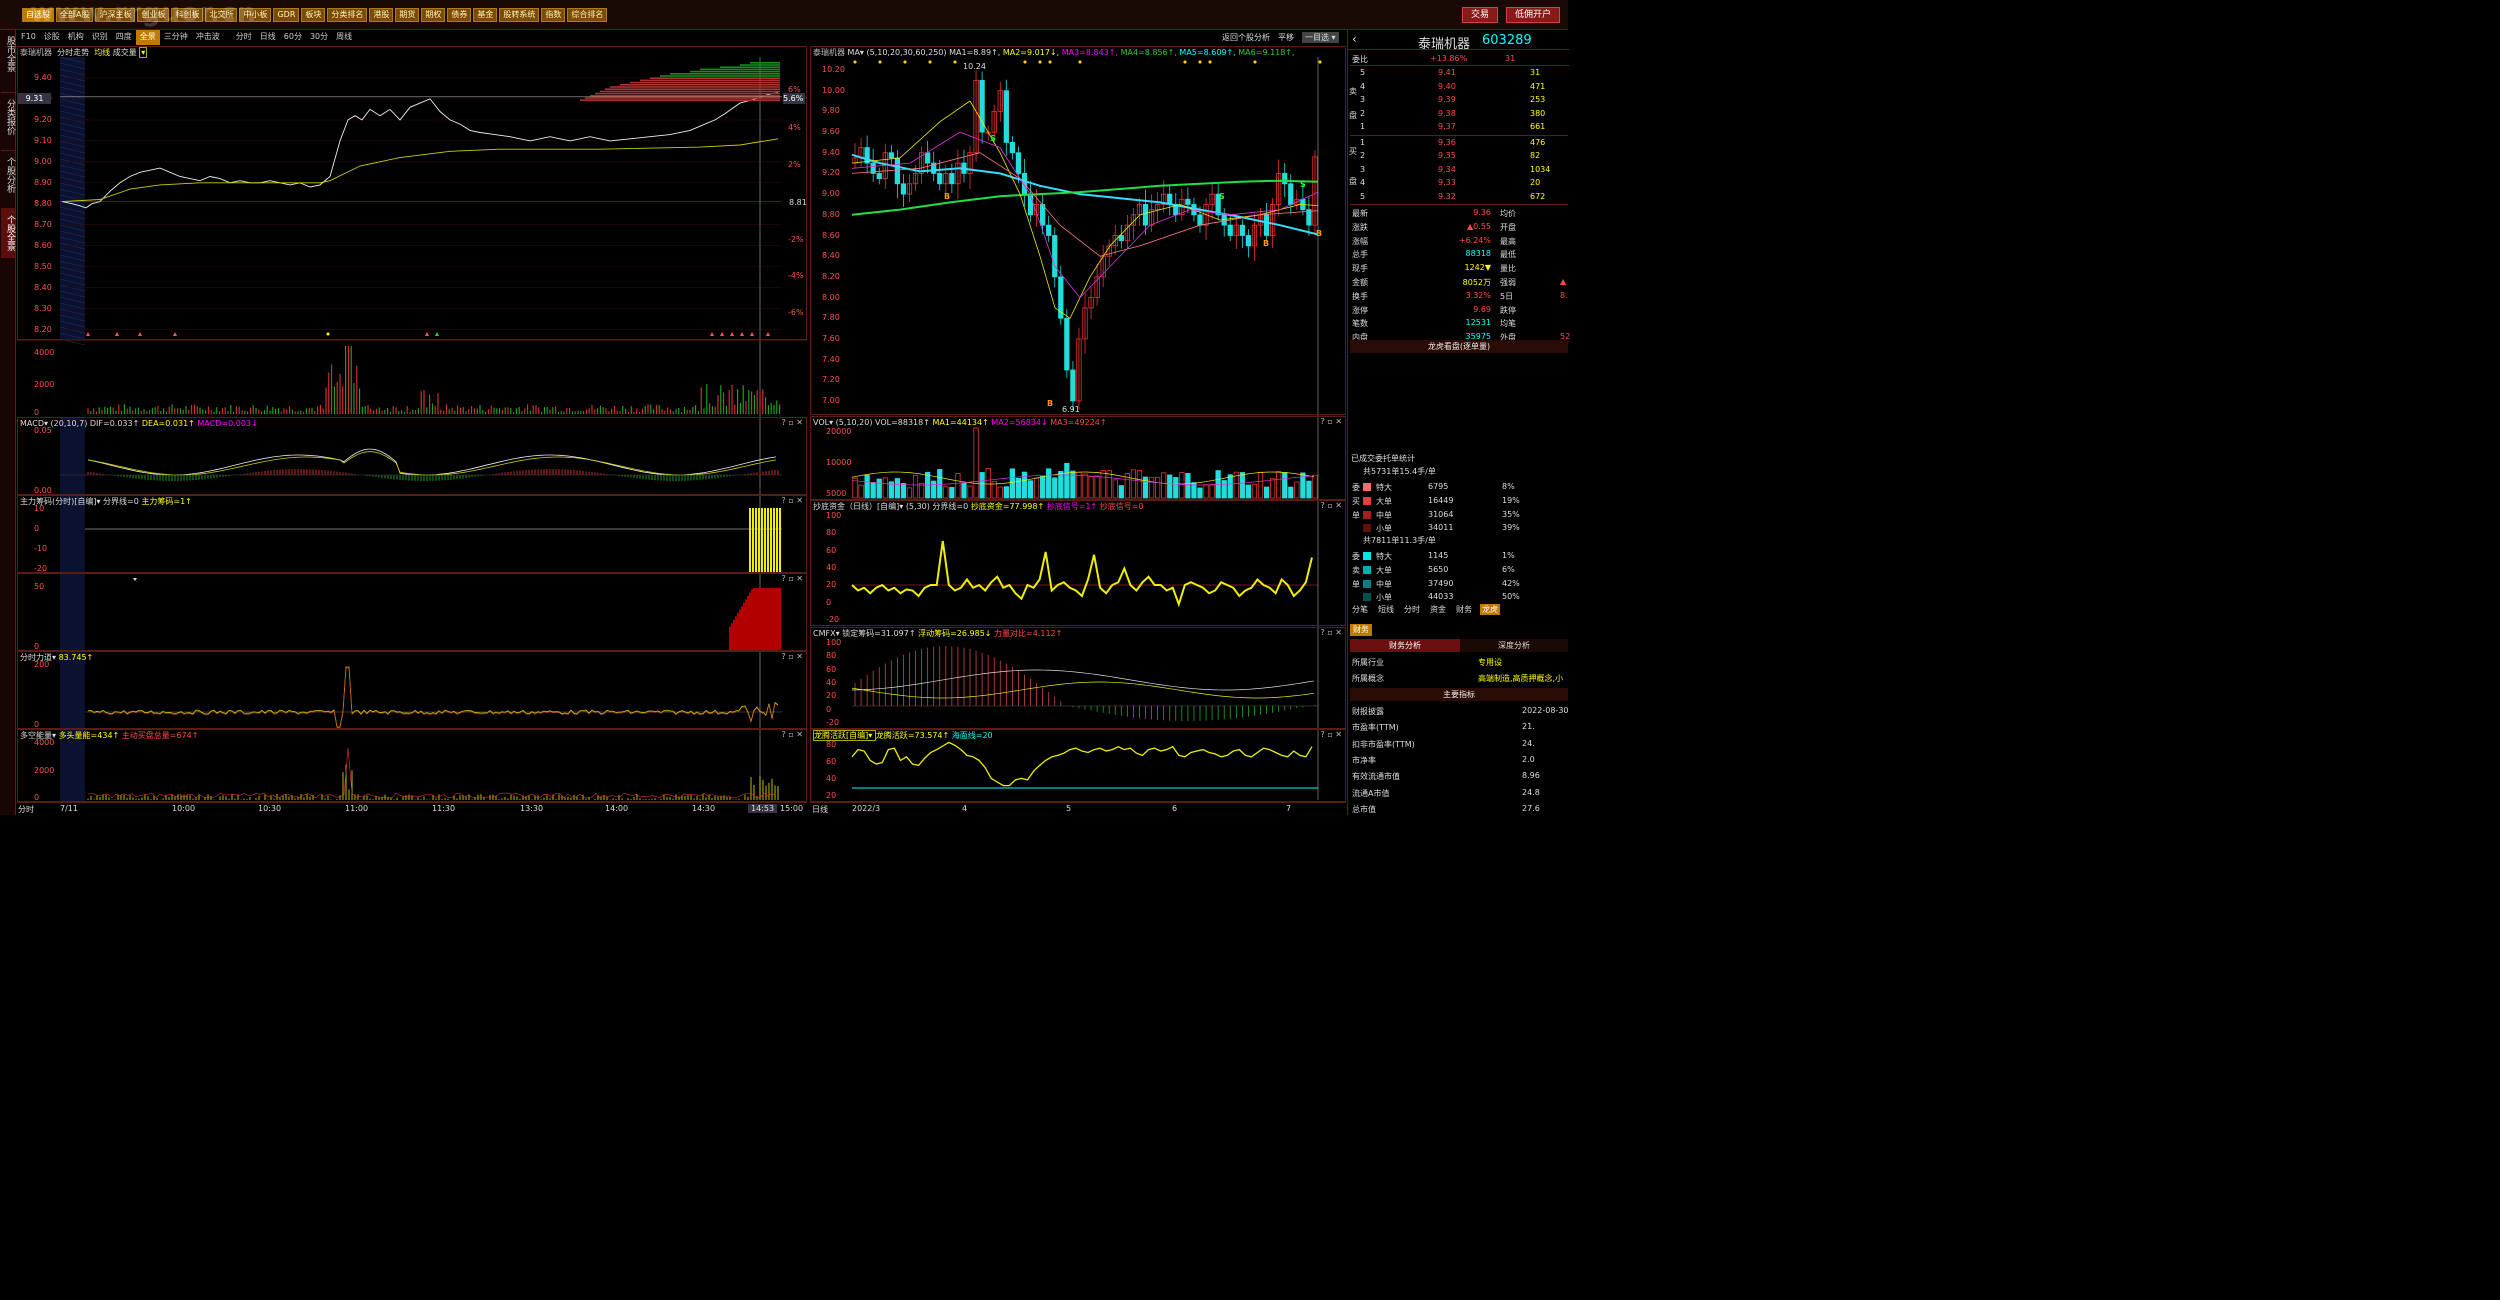  I want to click on deep-analysis-tab: 深度分析, so click(1514, 645).